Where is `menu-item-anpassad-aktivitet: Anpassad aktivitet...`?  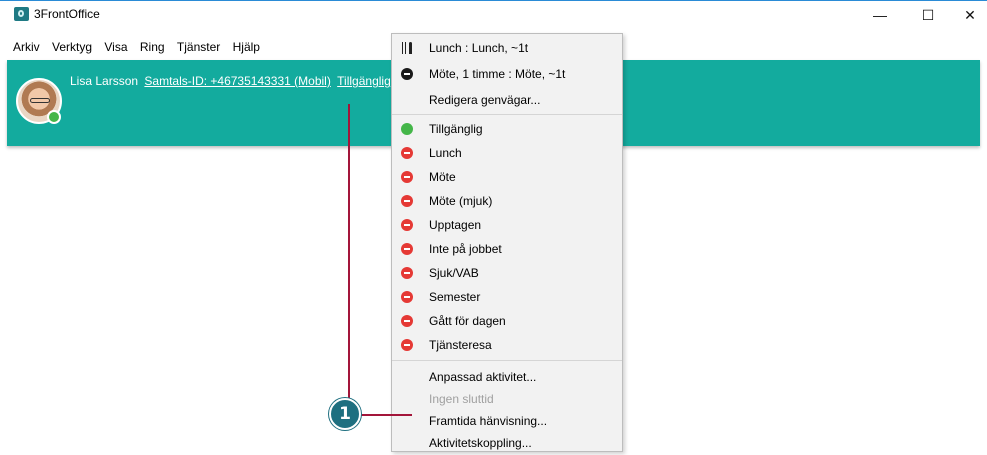 menu-item-anpassad-aktivitet: Anpassad aktivitet... is located at coordinates (507, 377).